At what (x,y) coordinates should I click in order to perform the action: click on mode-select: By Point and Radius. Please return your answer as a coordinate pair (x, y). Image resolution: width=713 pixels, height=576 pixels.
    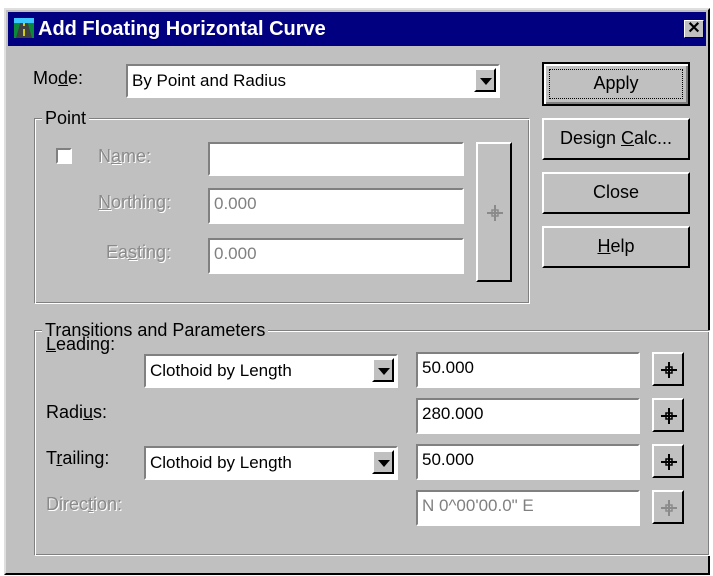
    Looking at the image, I should click on (313, 81).